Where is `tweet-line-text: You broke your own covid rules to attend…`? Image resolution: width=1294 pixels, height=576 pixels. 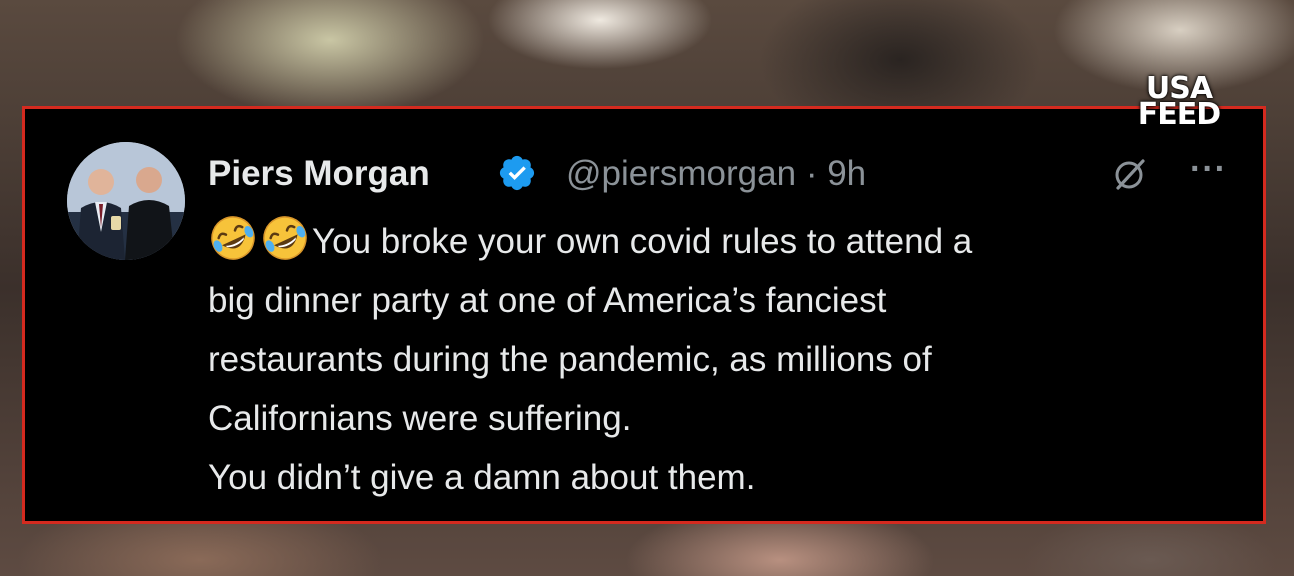 tweet-line-text: You broke your own covid rules to attend… is located at coordinates (642, 241).